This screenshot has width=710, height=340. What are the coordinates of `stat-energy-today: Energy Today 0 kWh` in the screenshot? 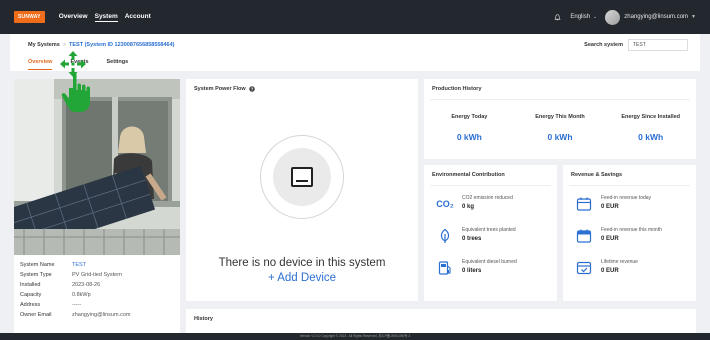 It's located at (469, 130).